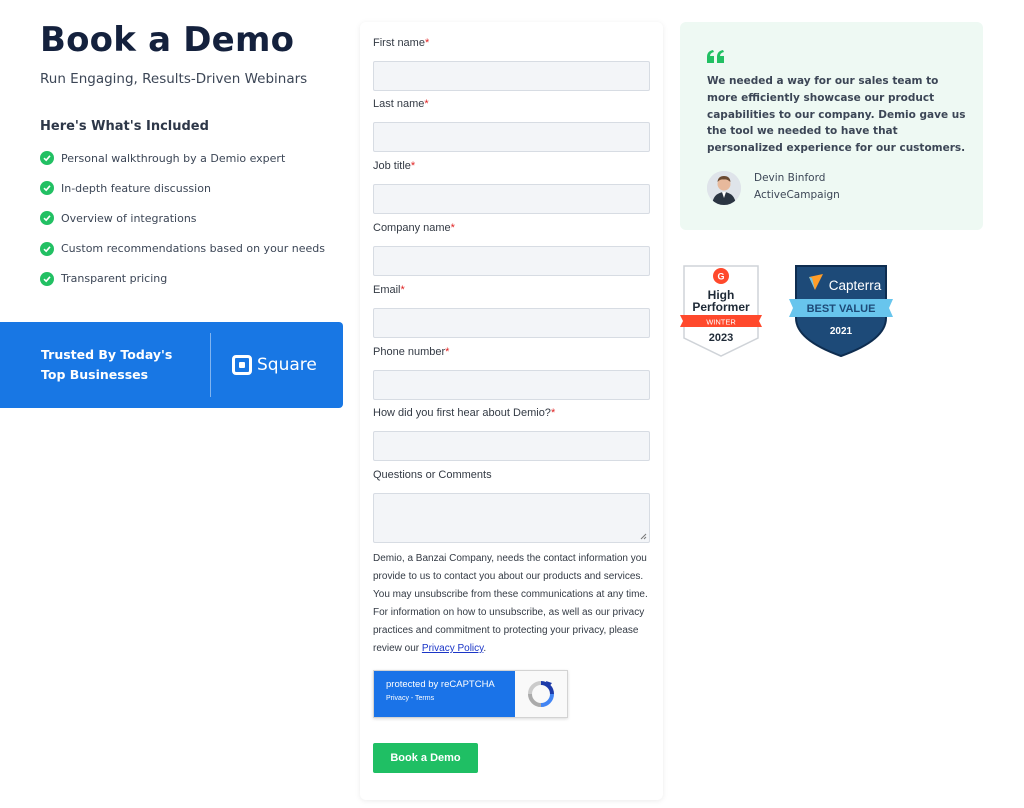  Describe the element at coordinates (511, 76) in the screenshot. I see `first-name-input` at that location.